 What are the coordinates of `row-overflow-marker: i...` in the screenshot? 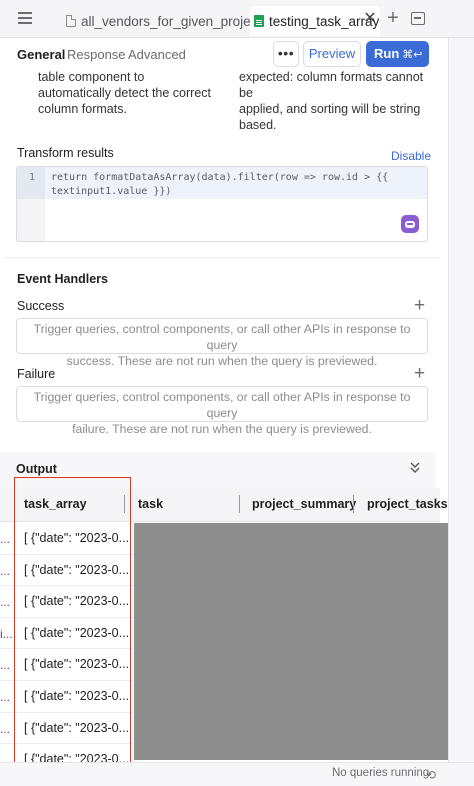 It's located at (6, 633).